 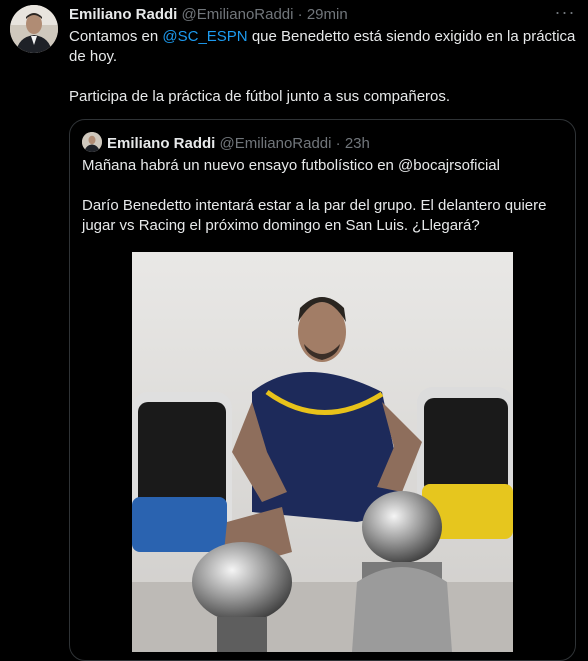 What do you see at coordinates (161, 143) in the screenshot?
I see `quoted-author-name: Emiliano Raddi` at bounding box center [161, 143].